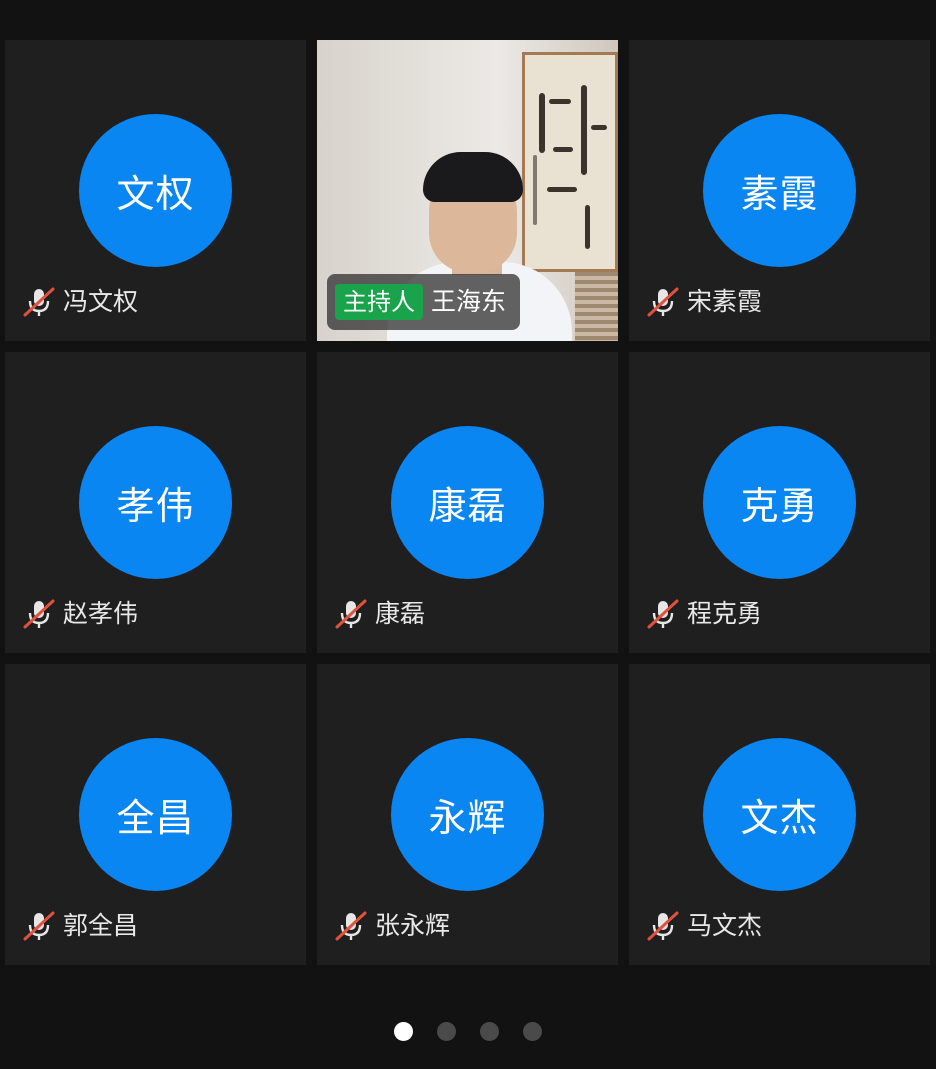 The height and width of the screenshot is (1069, 936). I want to click on participant-name-row: 张永辉, so click(392, 926).